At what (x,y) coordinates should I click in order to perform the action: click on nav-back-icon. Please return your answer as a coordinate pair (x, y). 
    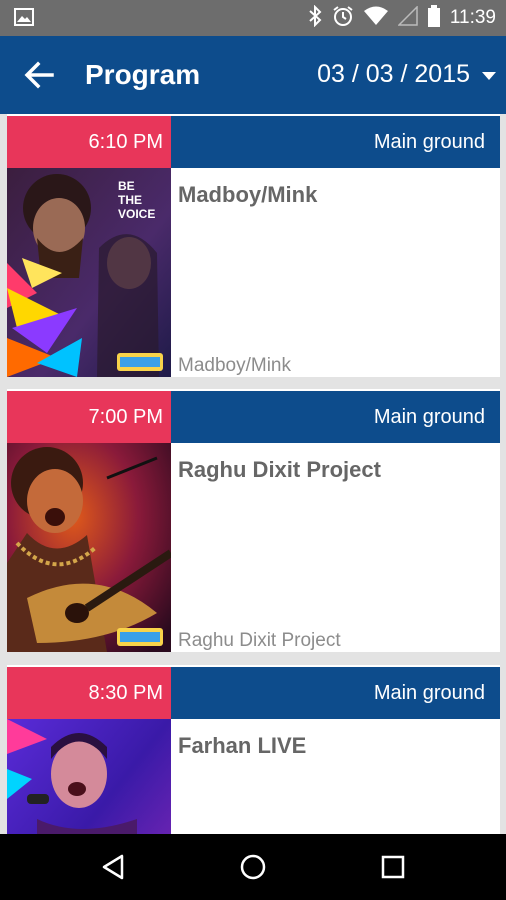
    Looking at the image, I should click on (113, 867).